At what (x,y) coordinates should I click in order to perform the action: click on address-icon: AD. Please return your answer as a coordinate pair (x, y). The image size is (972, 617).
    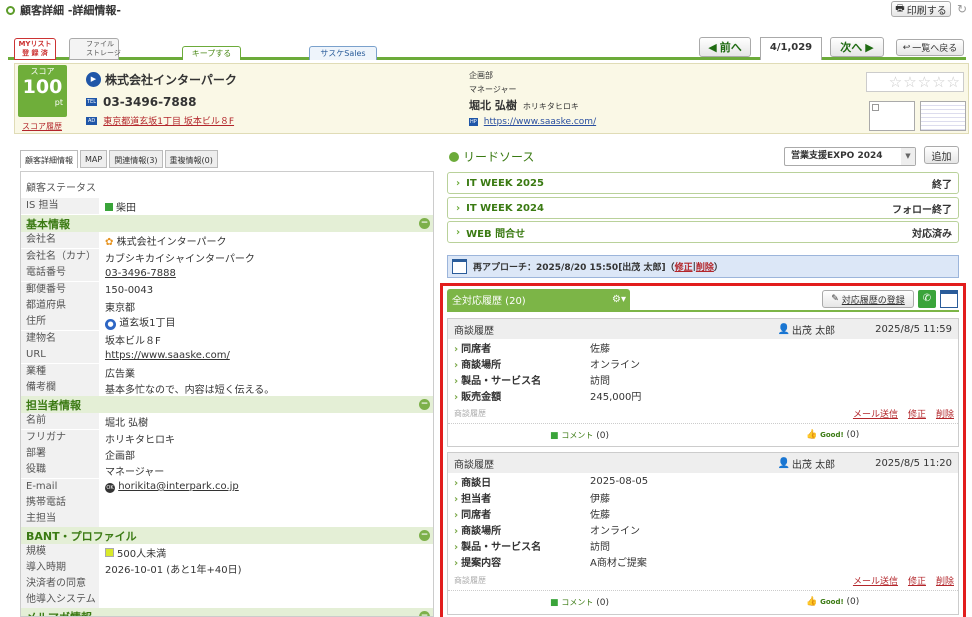
    Looking at the image, I should click on (92, 120).